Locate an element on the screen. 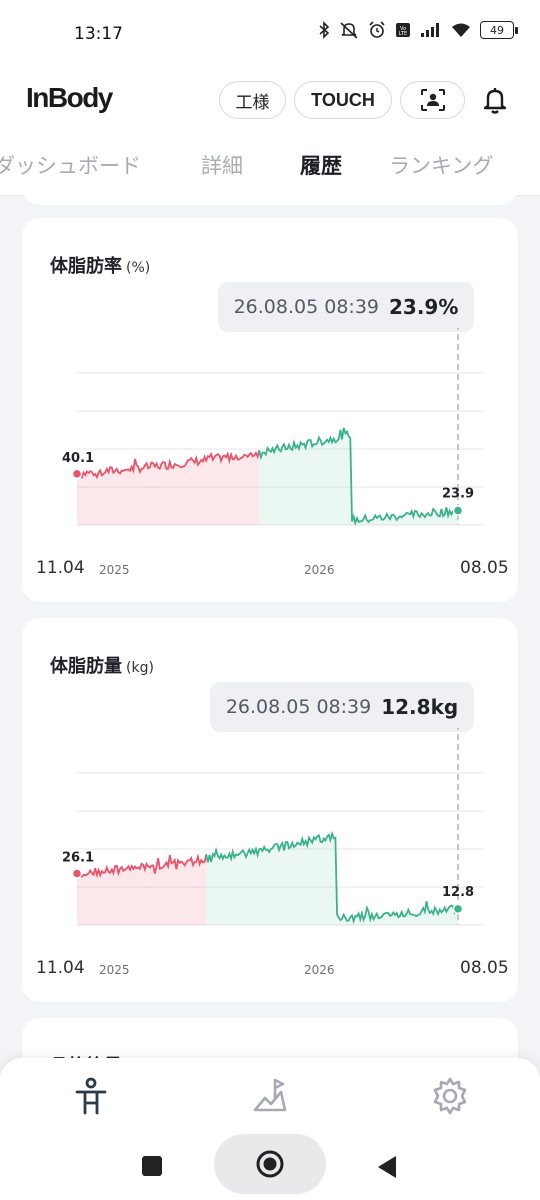 The width and height of the screenshot is (540, 1200). chart-tooltip: 26.08.05 08:39 23.9% is located at coordinates (346, 307).